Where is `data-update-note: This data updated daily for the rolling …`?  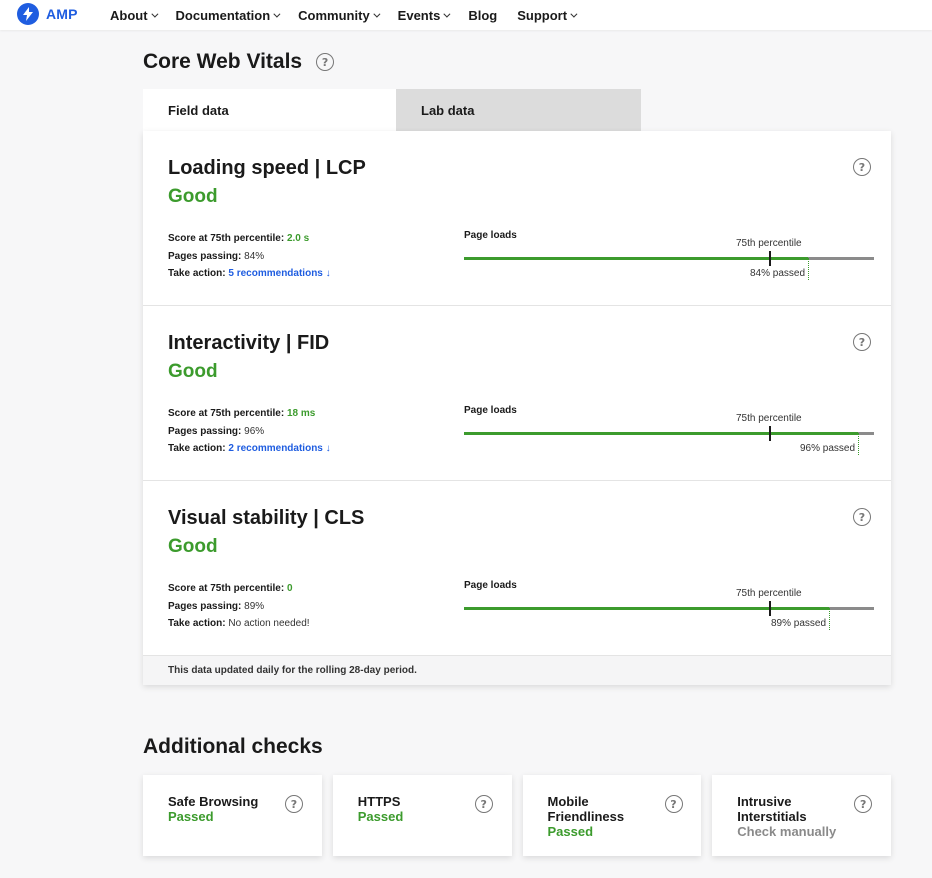
data-update-note: This data updated daily for the rolling … is located at coordinates (517, 670).